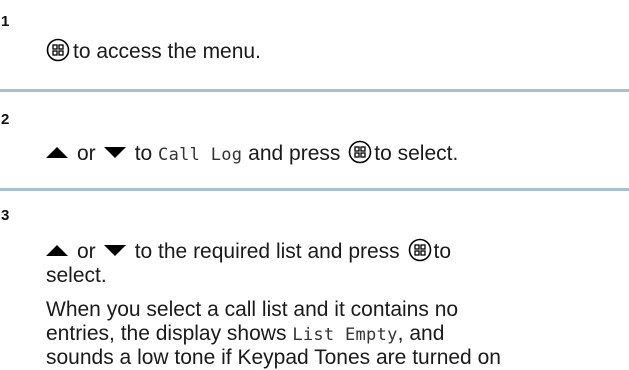  I want to click on and-press-text: and press, so click(294, 153).